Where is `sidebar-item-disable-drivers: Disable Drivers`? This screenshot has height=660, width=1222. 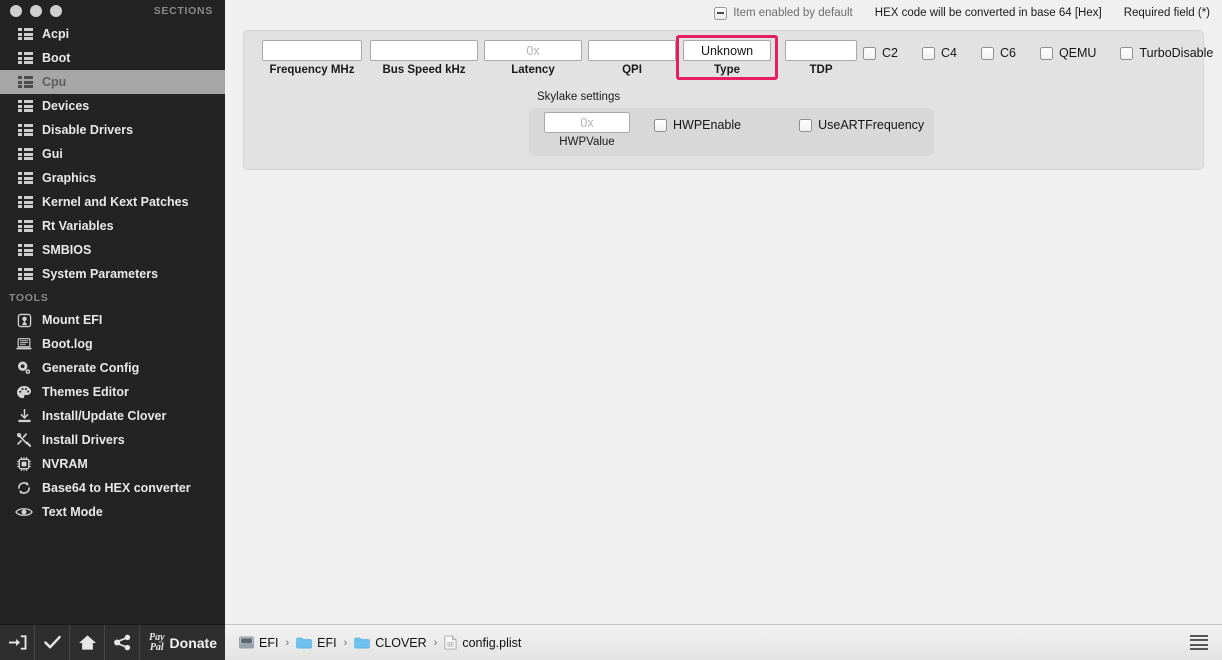 sidebar-item-disable-drivers: Disable Drivers is located at coordinates (112, 130).